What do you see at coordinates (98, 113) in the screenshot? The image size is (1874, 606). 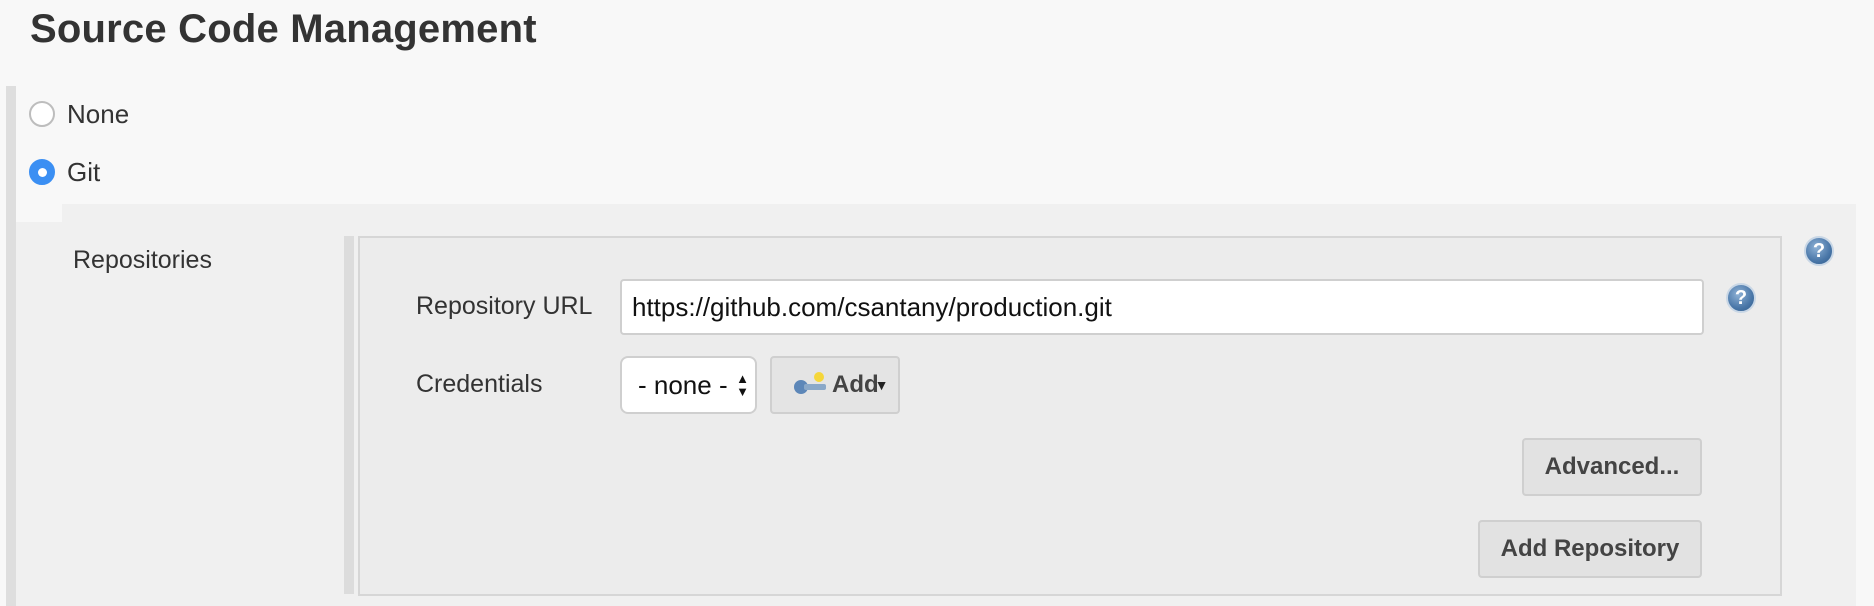 I see `radio-none-label: None` at bounding box center [98, 113].